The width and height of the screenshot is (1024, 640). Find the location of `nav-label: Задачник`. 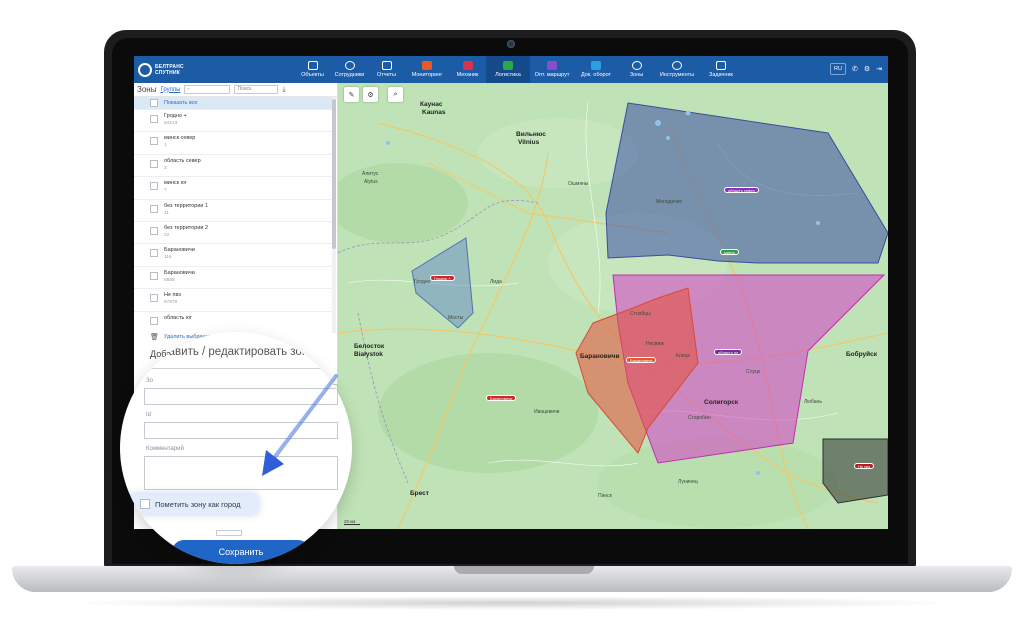

nav-label: Задачник is located at coordinates (721, 75).